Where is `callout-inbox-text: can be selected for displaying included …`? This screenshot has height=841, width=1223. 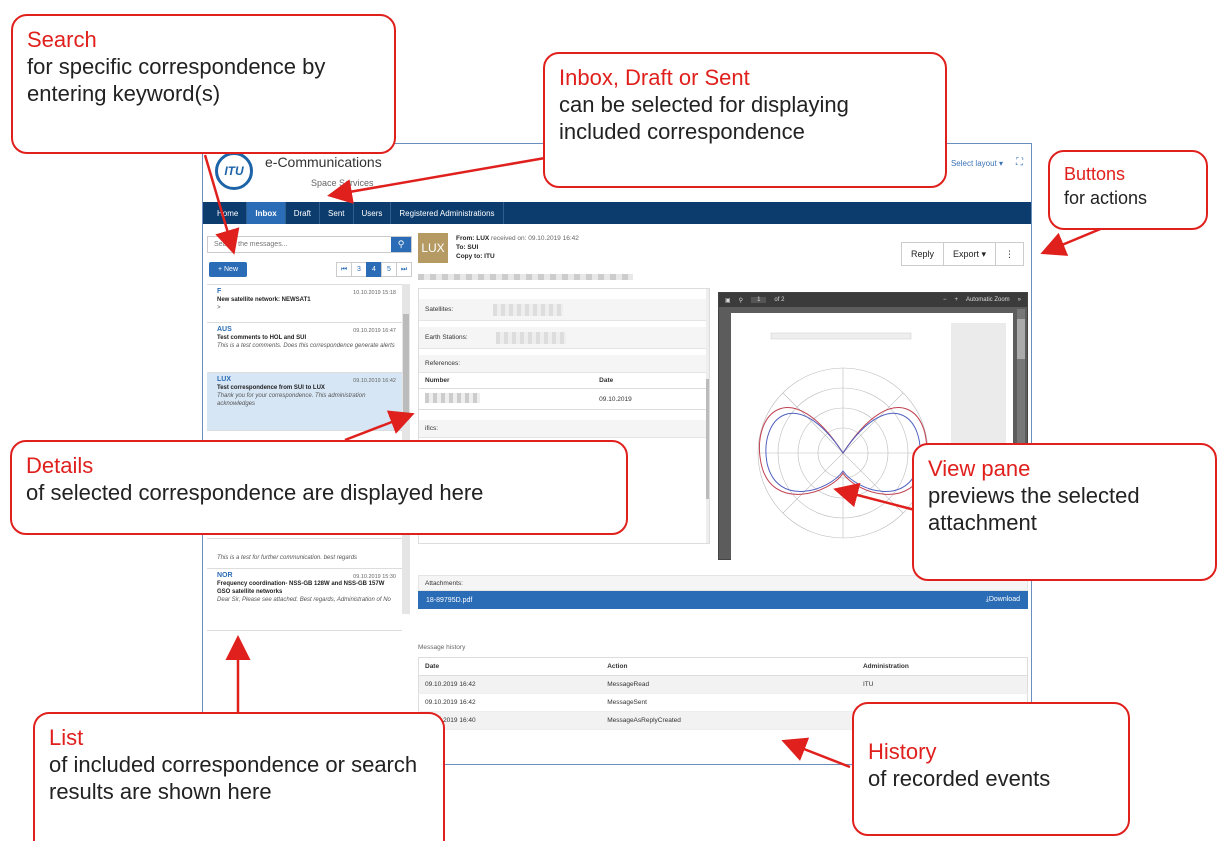
callout-inbox-text: can be selected for displaying included … is located at coordinates (704, 118).